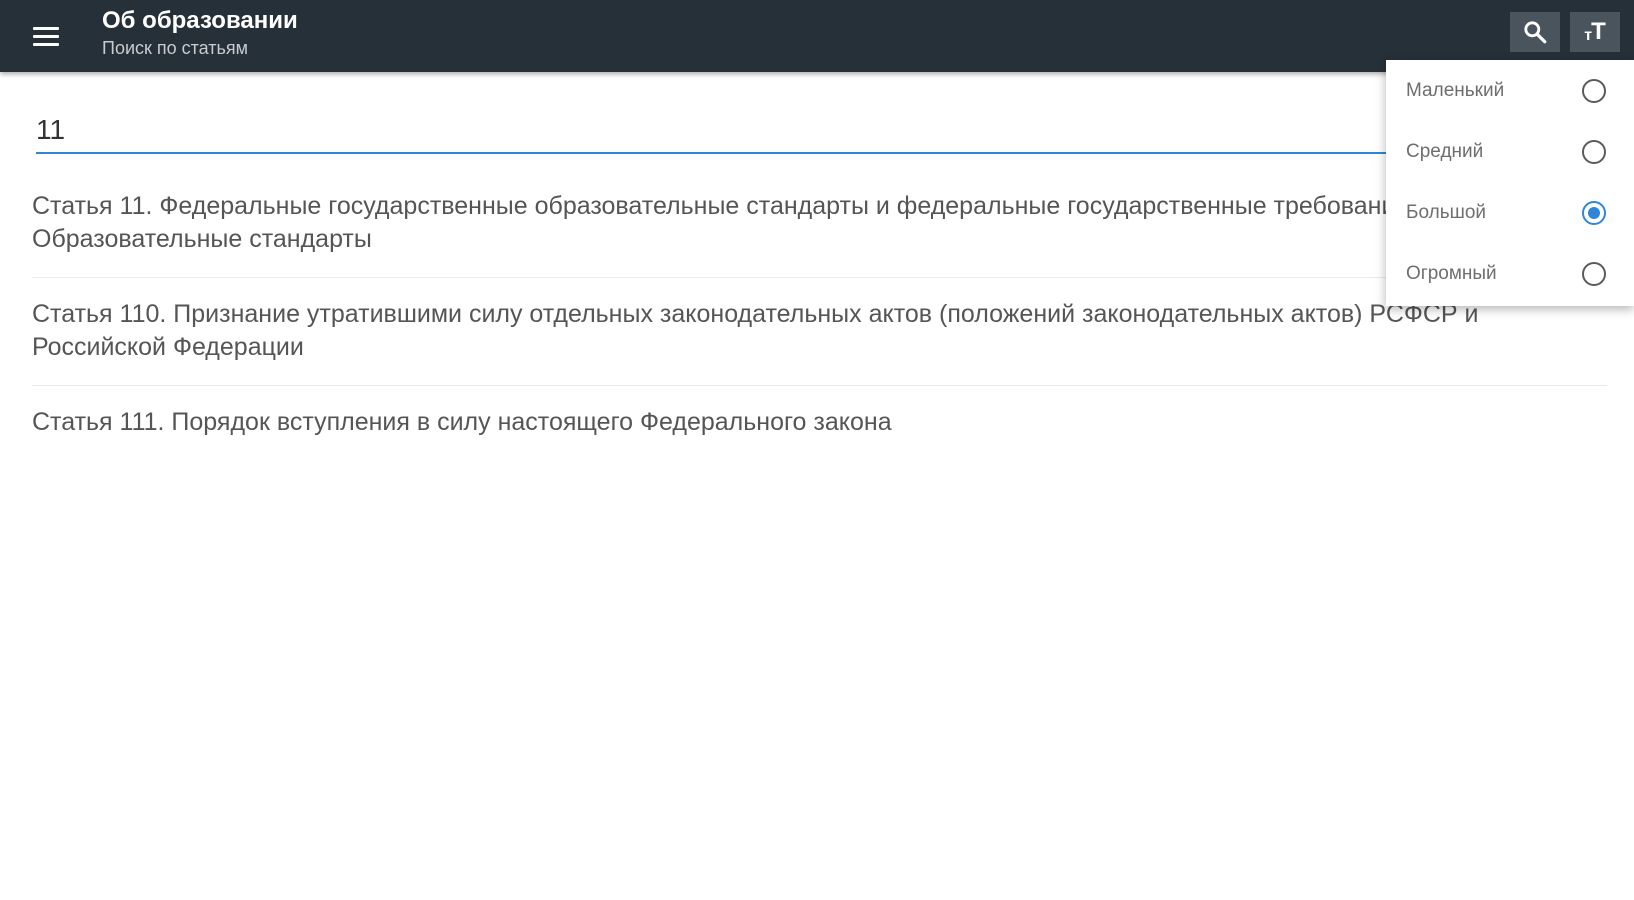 The height and width of the screenshot is (900, 1634). I want to click on search-input, so click(816, 132).